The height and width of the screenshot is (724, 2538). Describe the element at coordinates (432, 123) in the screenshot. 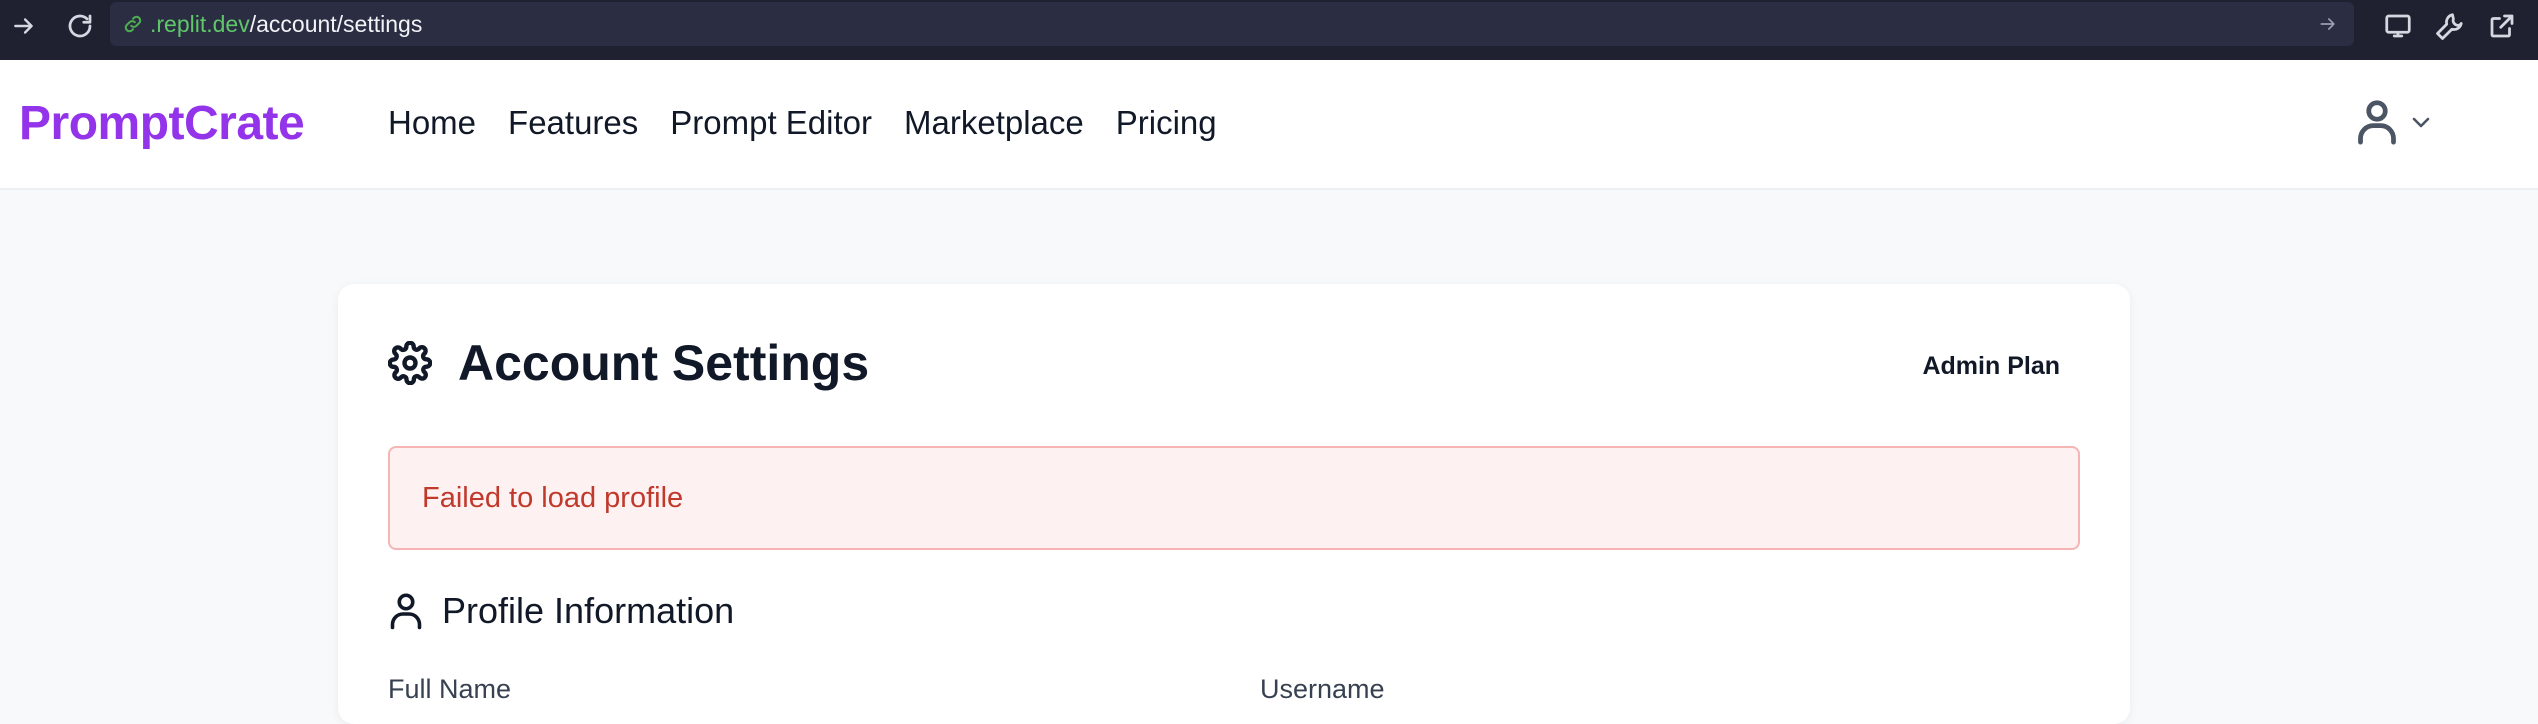

I see `nav-home: Home` at that location.